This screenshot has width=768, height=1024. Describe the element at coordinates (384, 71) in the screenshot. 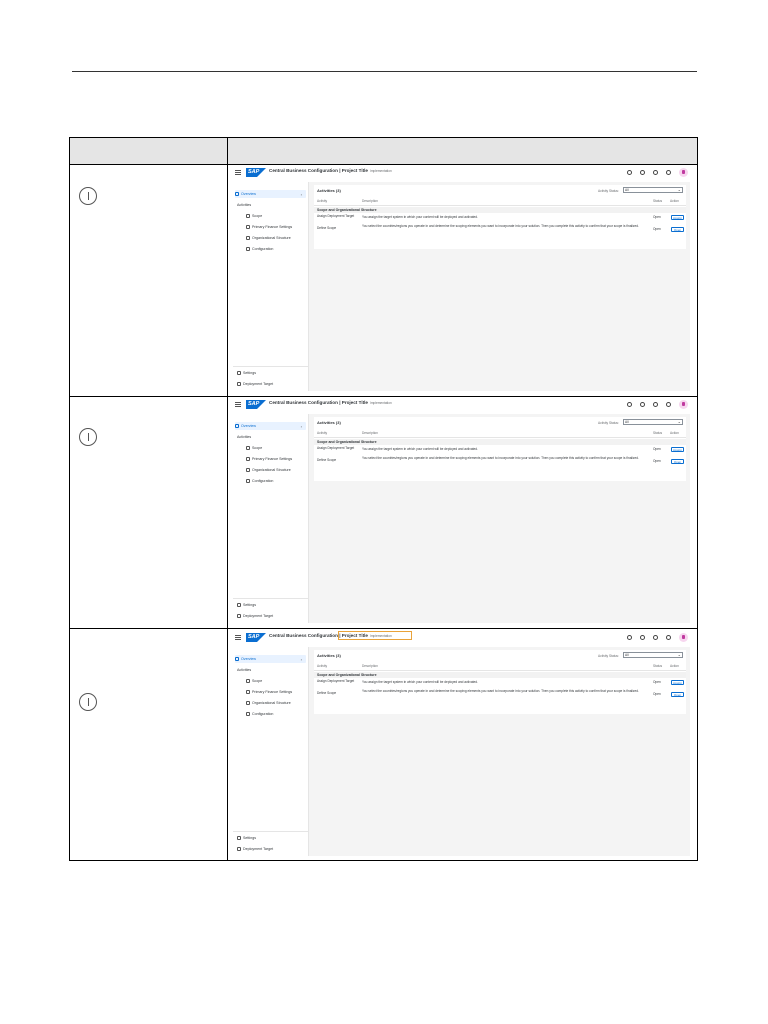

I see `page-top-rule` at that location.